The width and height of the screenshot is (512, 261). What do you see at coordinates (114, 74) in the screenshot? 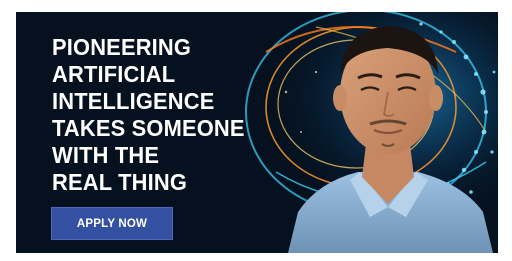
I see `headline-line-2: ARTIFICIAL` at bounding box center [114, 74].